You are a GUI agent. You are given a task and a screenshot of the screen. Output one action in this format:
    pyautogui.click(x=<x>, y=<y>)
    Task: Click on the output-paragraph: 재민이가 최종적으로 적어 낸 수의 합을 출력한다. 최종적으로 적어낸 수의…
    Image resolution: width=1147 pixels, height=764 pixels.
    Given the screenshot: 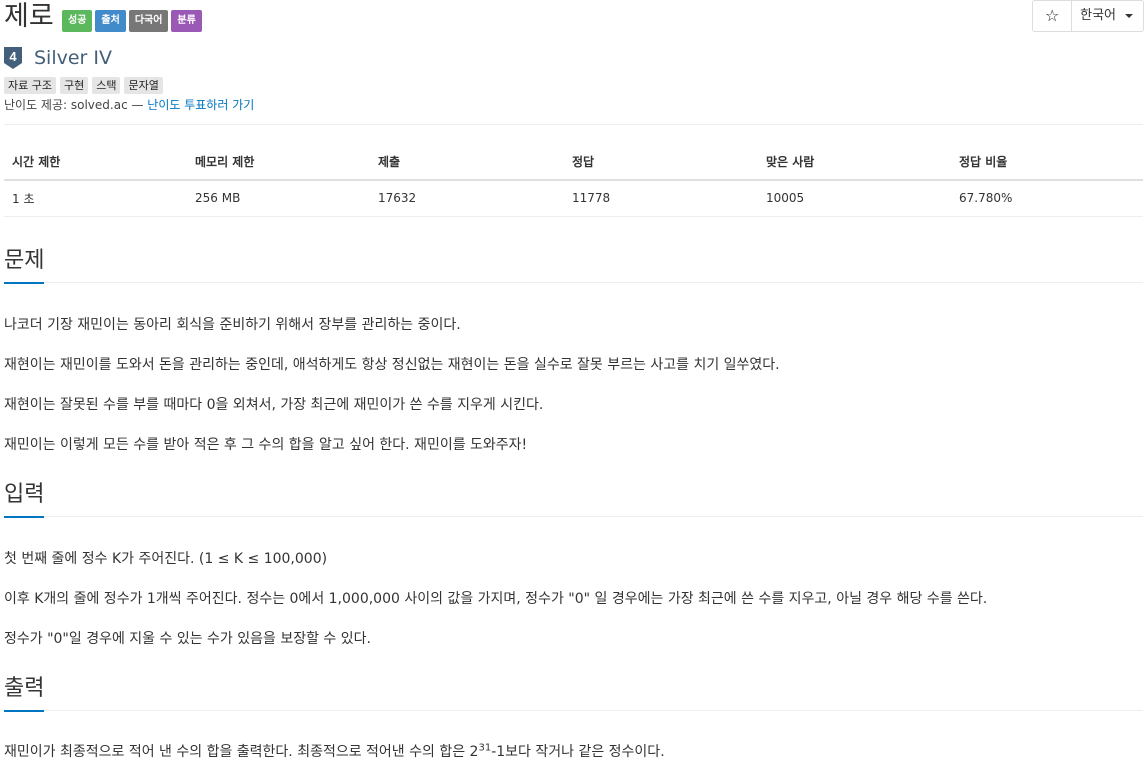 What is the action you would take?
    pyautogui.click(x=334, y=751)
    